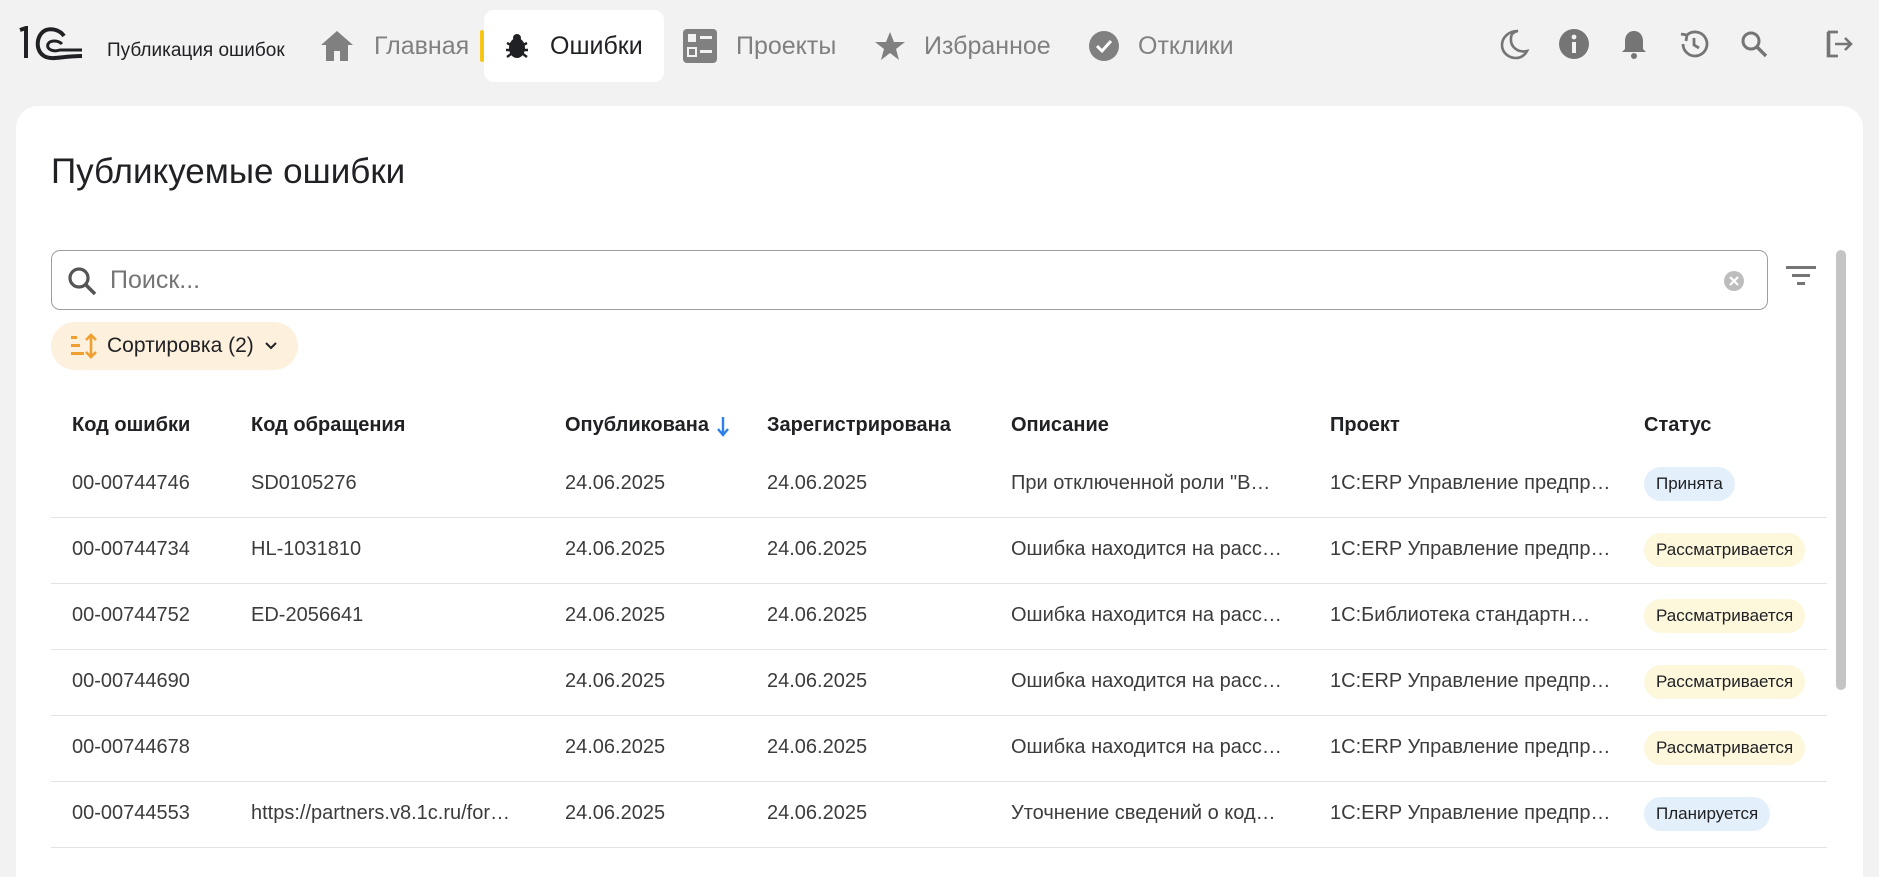  What do you see at coordinates (655, 425) in the screenshot?
I see `column-header-published: Опубликована` at bounding box center [655, 425].